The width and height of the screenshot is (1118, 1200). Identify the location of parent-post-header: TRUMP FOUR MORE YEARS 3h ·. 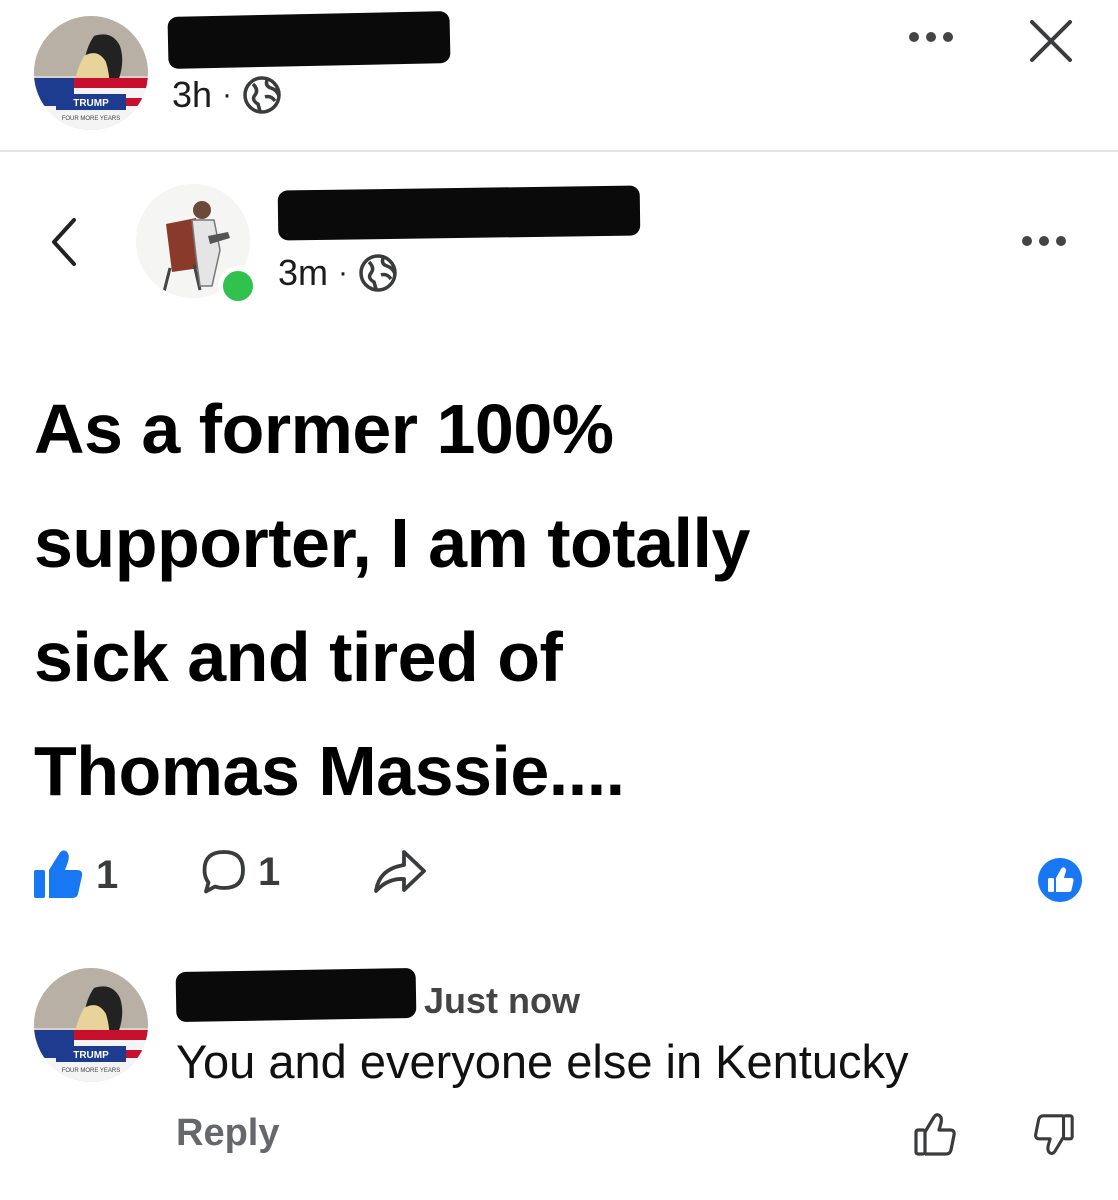
(559, 75).